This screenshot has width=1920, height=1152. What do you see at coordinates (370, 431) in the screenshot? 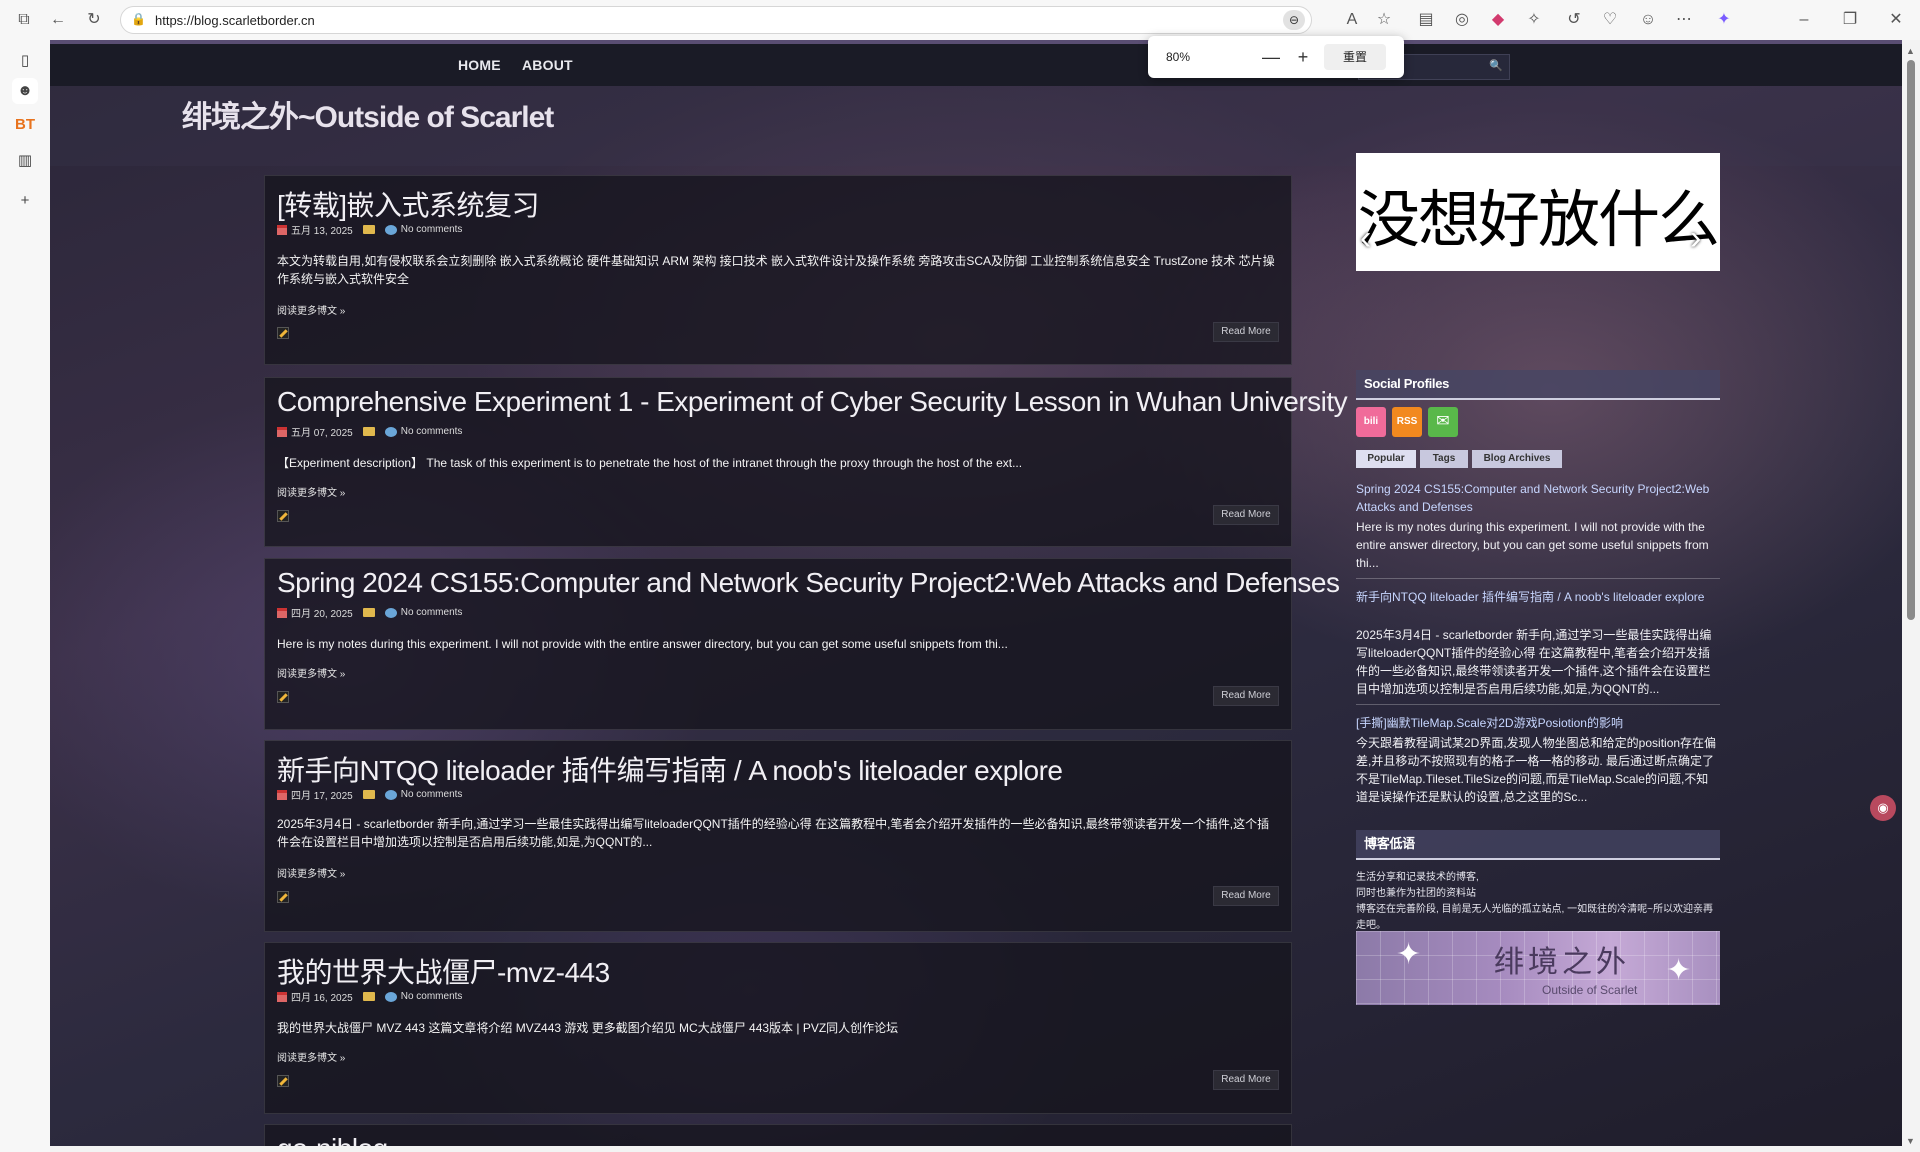
I see `post-meta: 五月 07, 2025 No comments` at bounding box center [370, 431].